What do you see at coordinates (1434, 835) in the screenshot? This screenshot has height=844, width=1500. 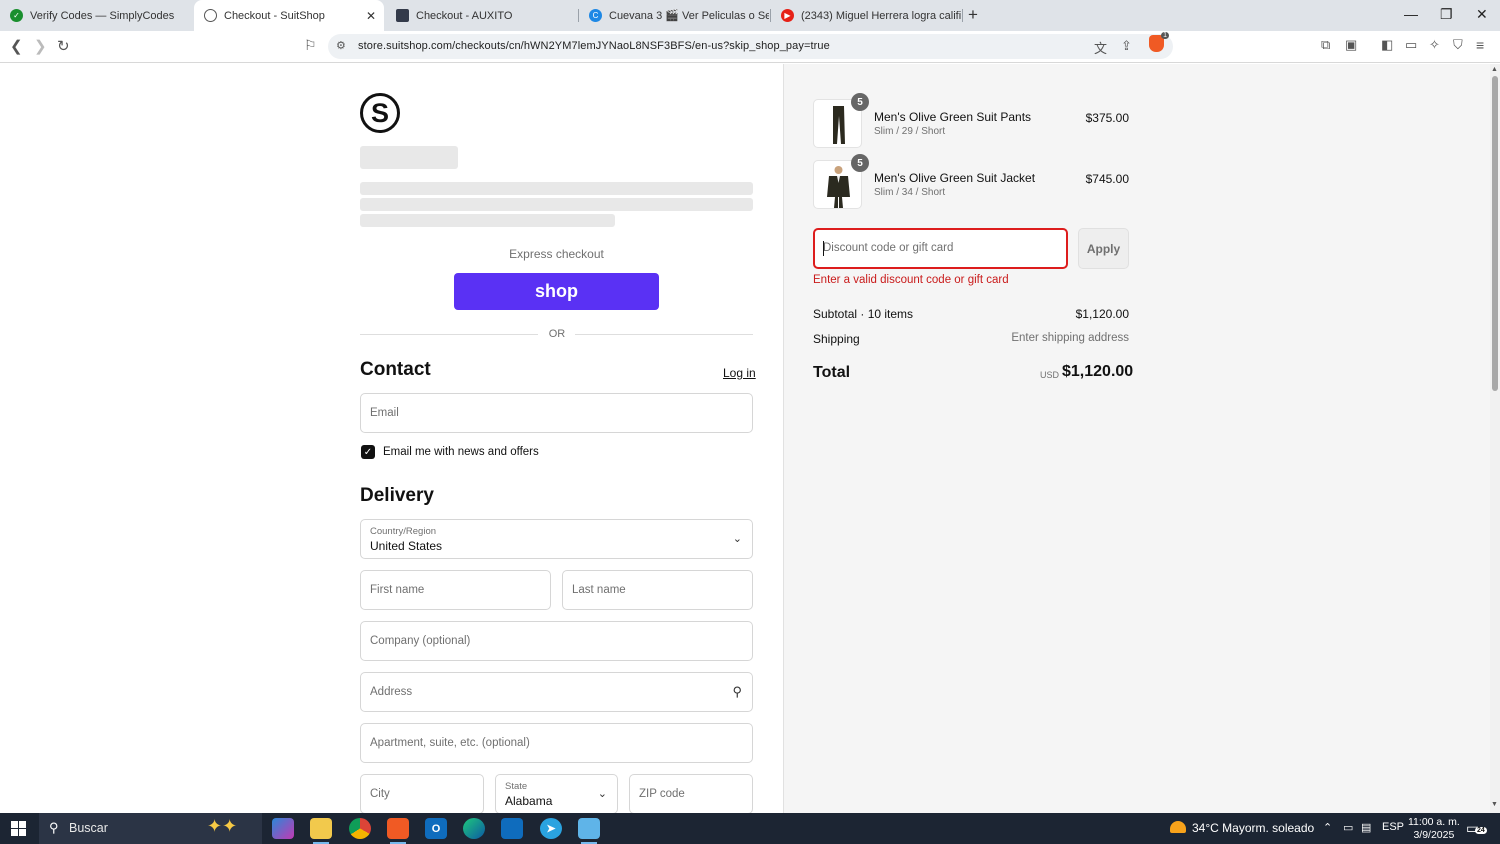 I see `clock-date: 3/9/2025` at bounding box center [1434, 835].